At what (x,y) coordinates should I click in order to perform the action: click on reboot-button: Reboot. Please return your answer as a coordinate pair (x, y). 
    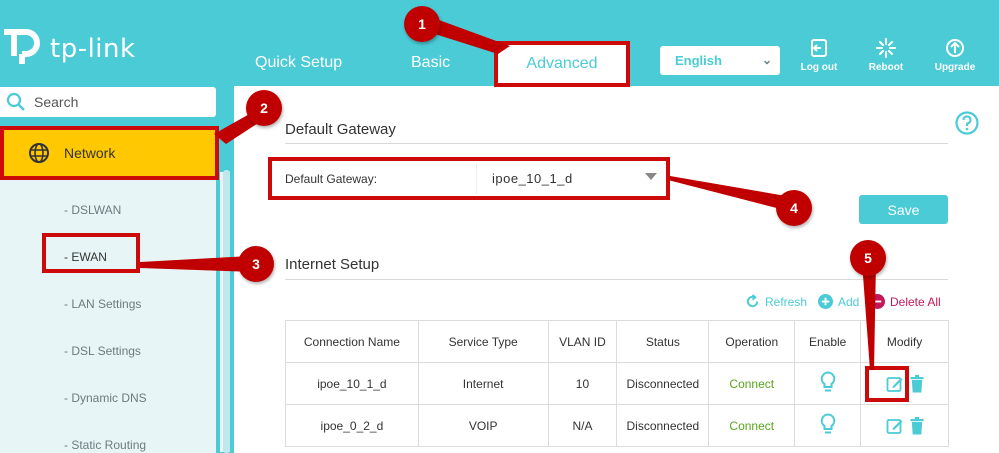
    Looking at the image, I should click on (886, 55).